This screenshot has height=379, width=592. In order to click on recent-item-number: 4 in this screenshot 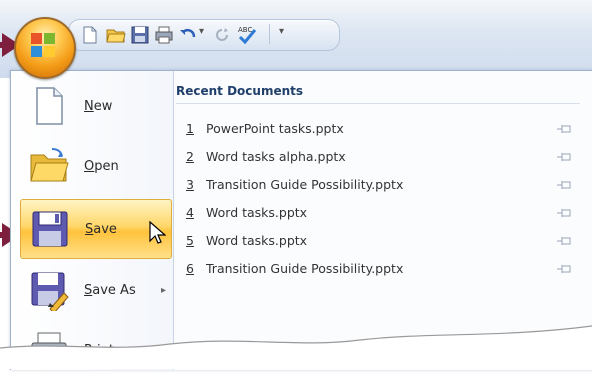, I will do `click(190, 212)`.